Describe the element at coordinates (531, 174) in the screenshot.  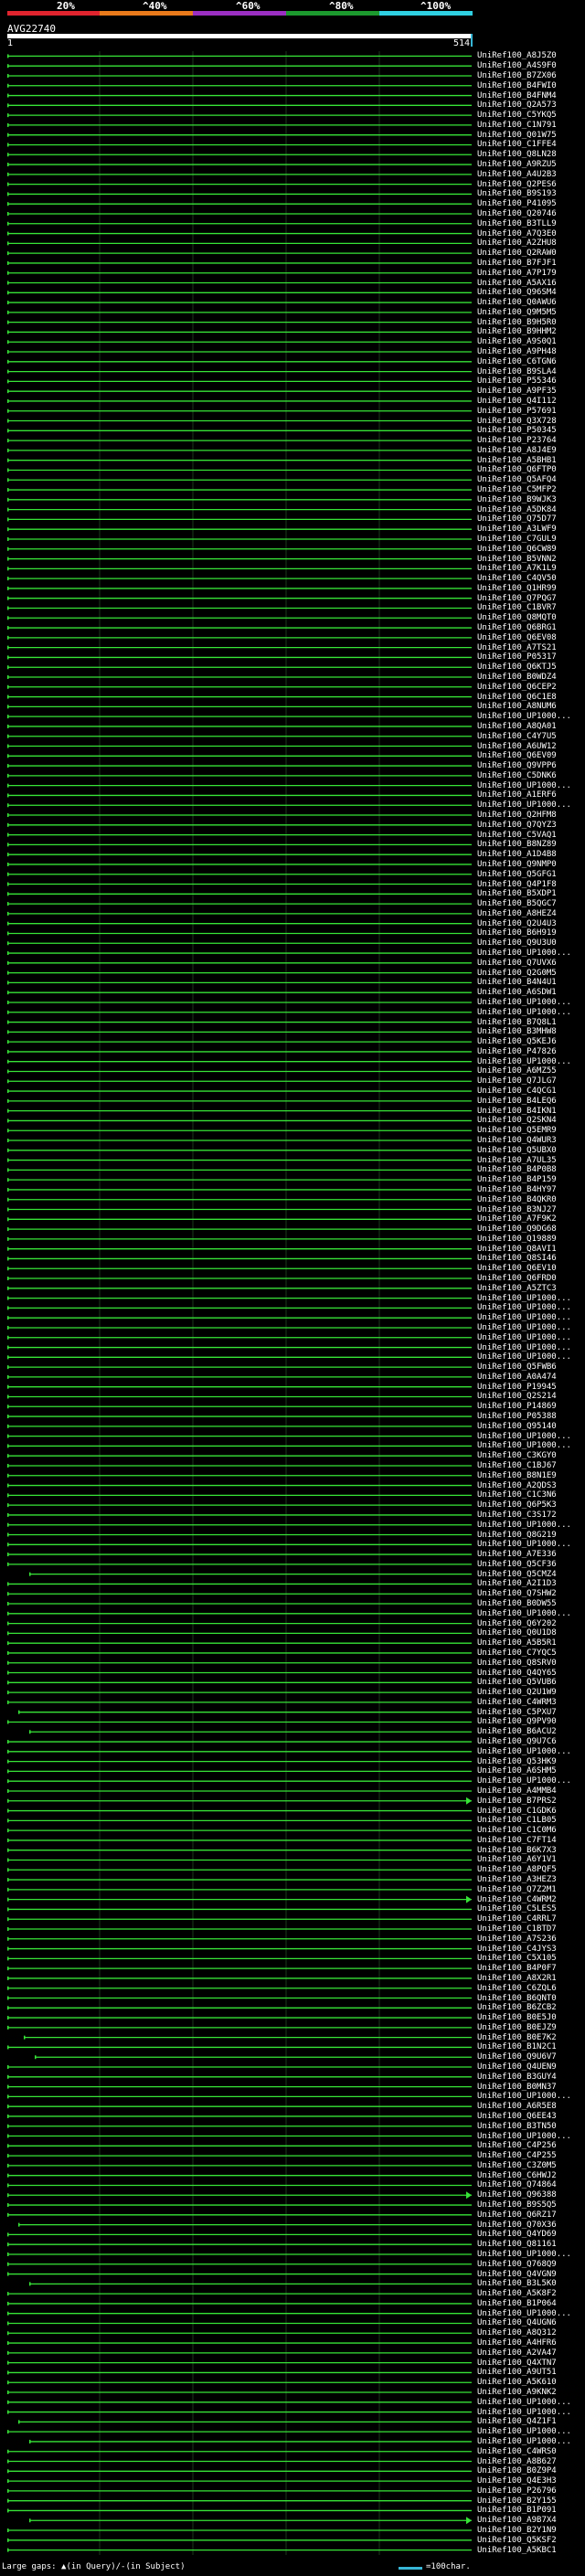
I see `hit-label: UniRef100_A4U2B3` at that location.